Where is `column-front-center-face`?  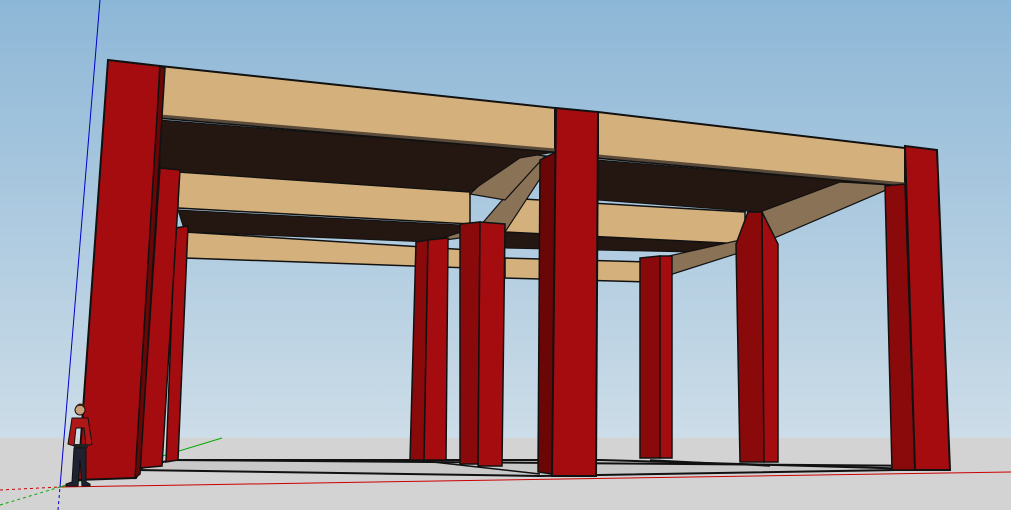 column-front-center-face is located at coordinates (575, 291).